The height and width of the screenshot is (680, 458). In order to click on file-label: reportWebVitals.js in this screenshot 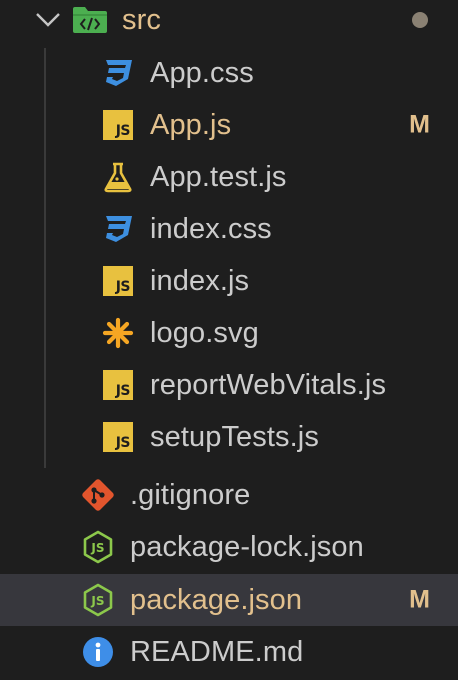, I will do `click(268, 384)`.